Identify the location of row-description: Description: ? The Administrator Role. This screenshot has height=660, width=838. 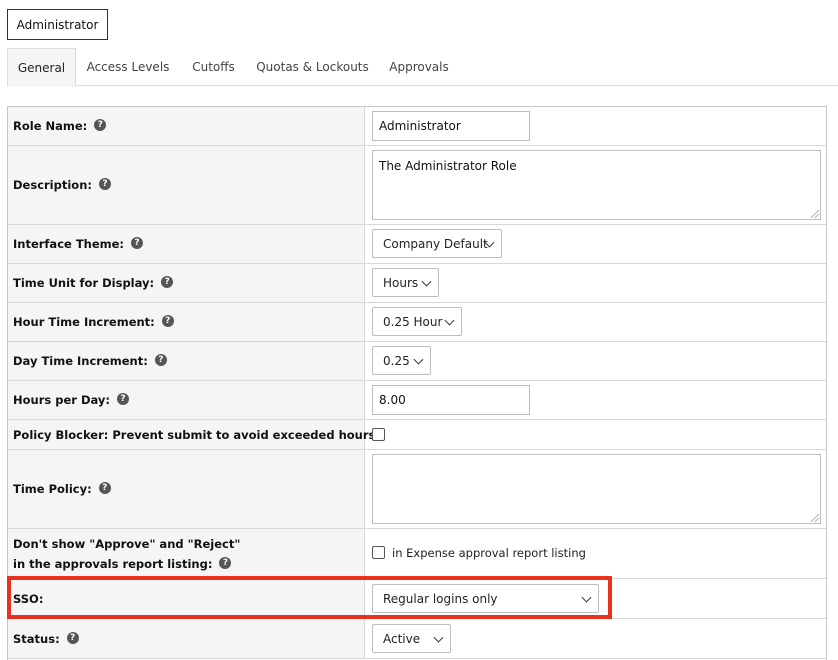
(417, 185).